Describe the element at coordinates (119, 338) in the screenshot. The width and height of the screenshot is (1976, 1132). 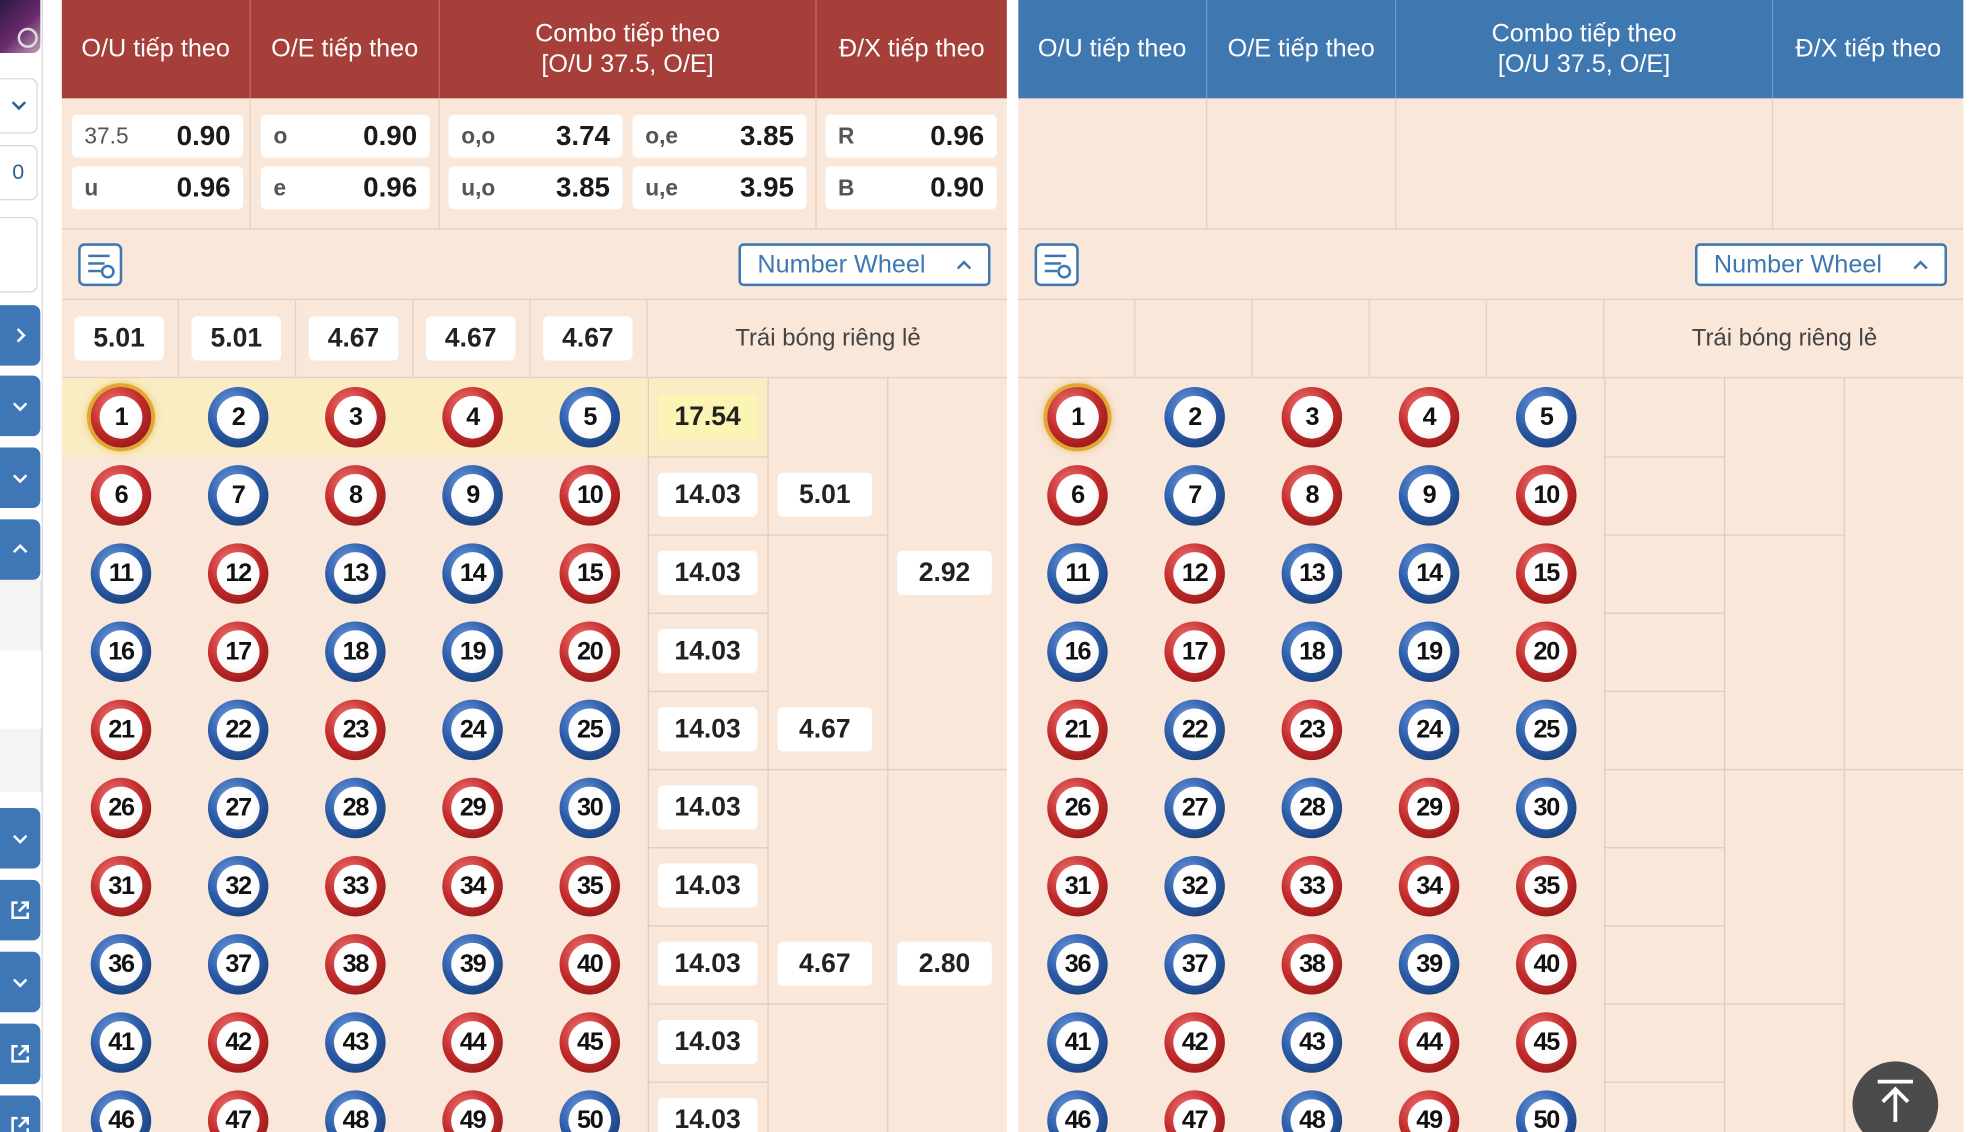
I see `column-1-odds-button: 5.01` at that location.